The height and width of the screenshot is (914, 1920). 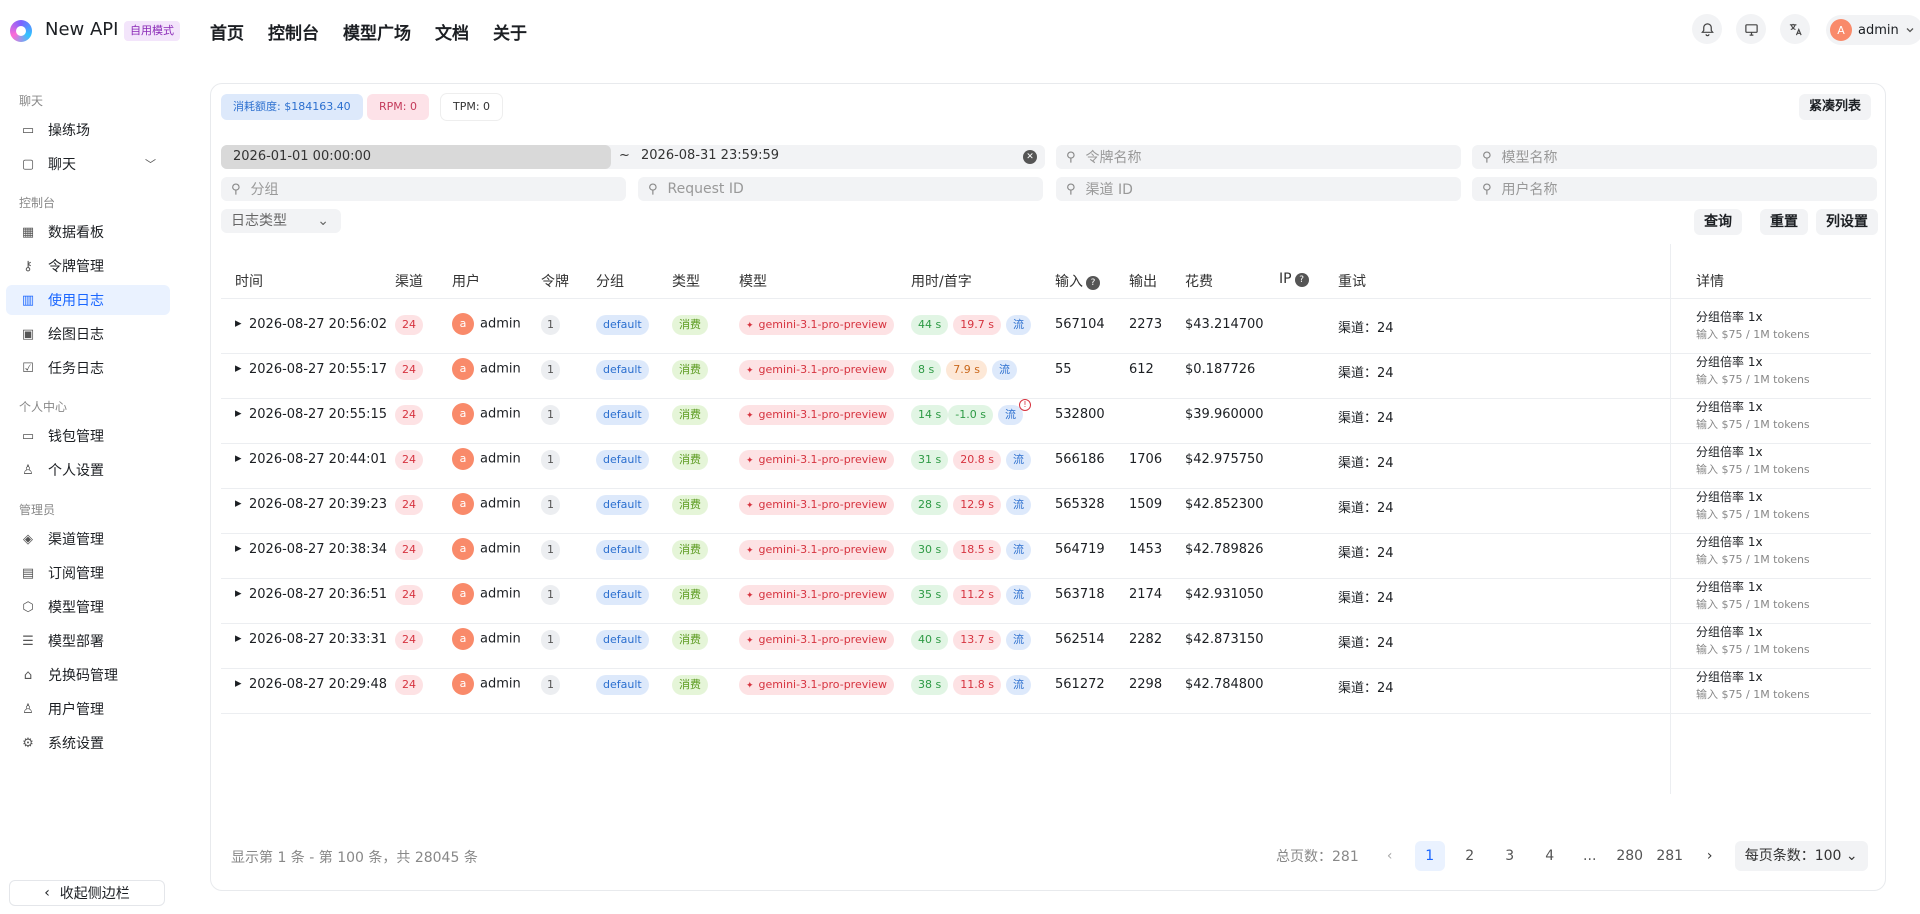 I want to click on col-type: 类型, so click(x=686, y=281).